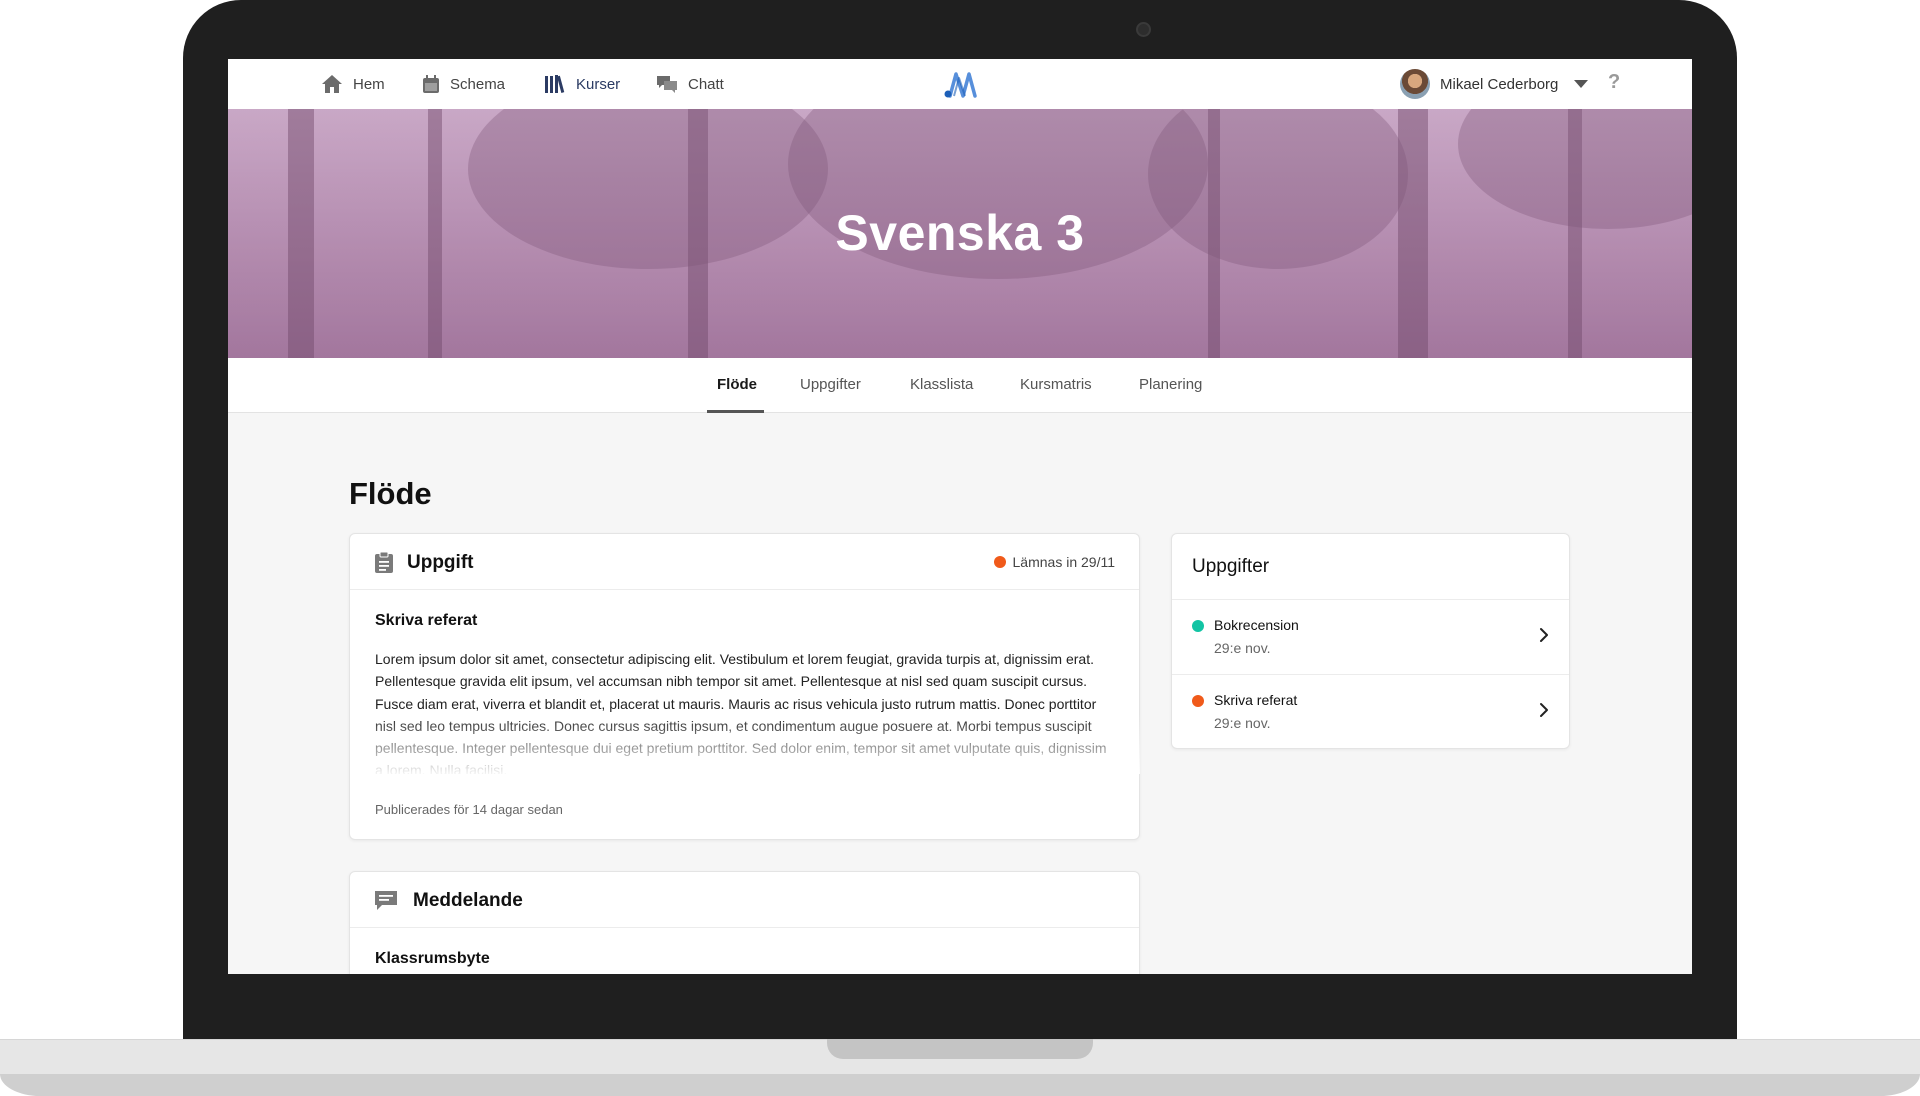  Describe the element at coordinates (1056, 384) in the screenshot. I see `tab-kursmatris: Kursmatris` at that location.